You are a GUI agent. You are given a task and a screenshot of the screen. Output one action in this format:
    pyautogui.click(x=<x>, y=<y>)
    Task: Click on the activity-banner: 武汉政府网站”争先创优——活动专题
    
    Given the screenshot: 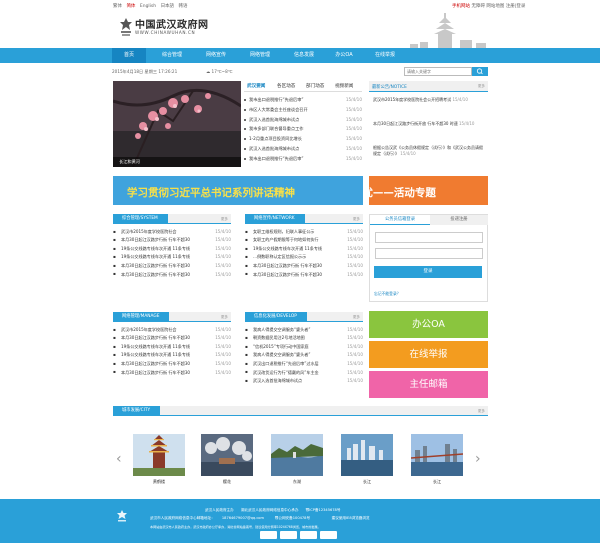 What is the action you would take?
    pyautogui.click(x=428, y=190)
    